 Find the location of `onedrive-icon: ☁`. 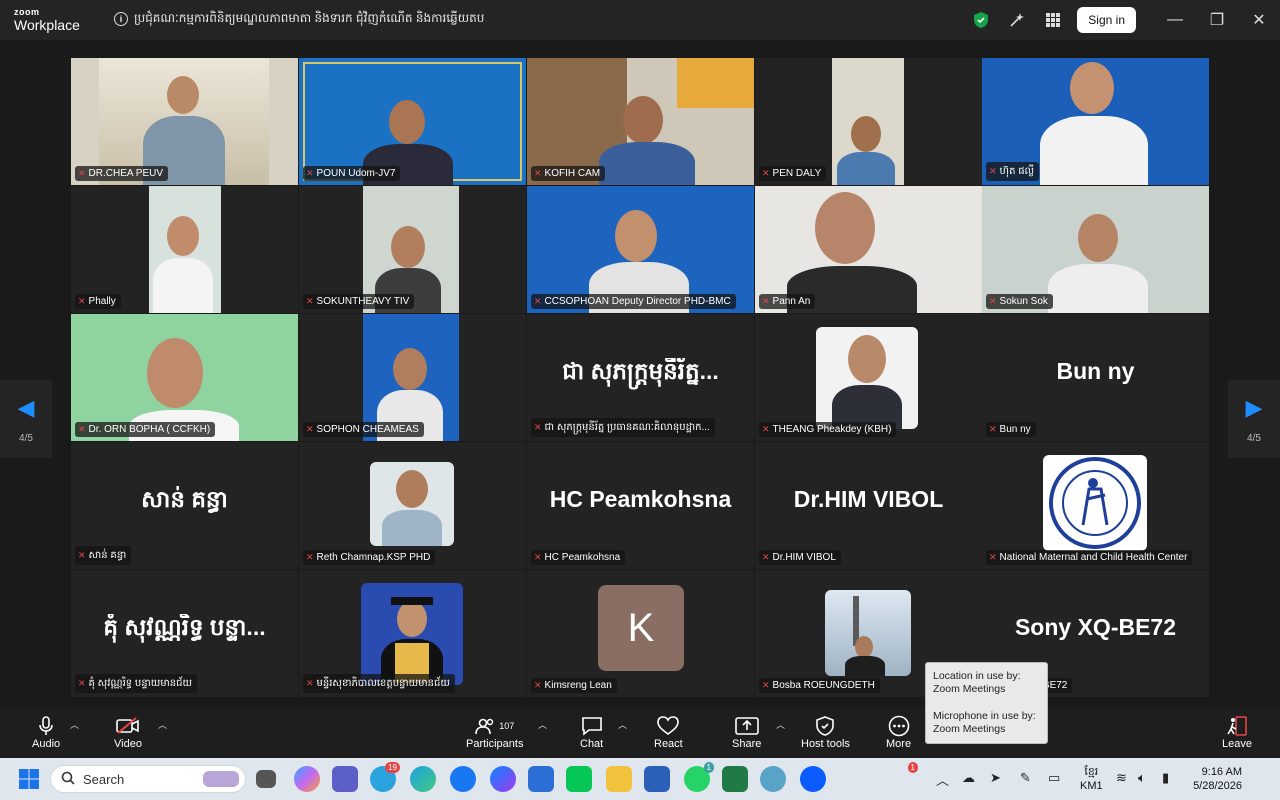

onedrive-icon: ☁ is located at coordinates (968, 778).